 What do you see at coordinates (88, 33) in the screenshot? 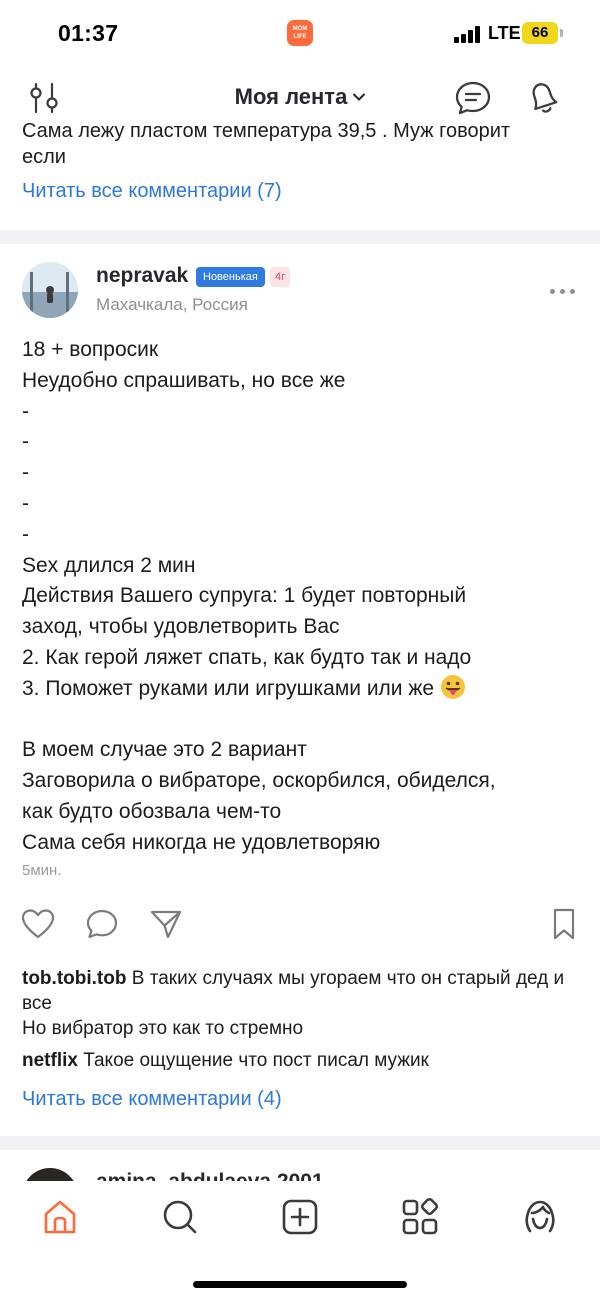
I see `status-time: 01:37` at bounding box center [88, 33].